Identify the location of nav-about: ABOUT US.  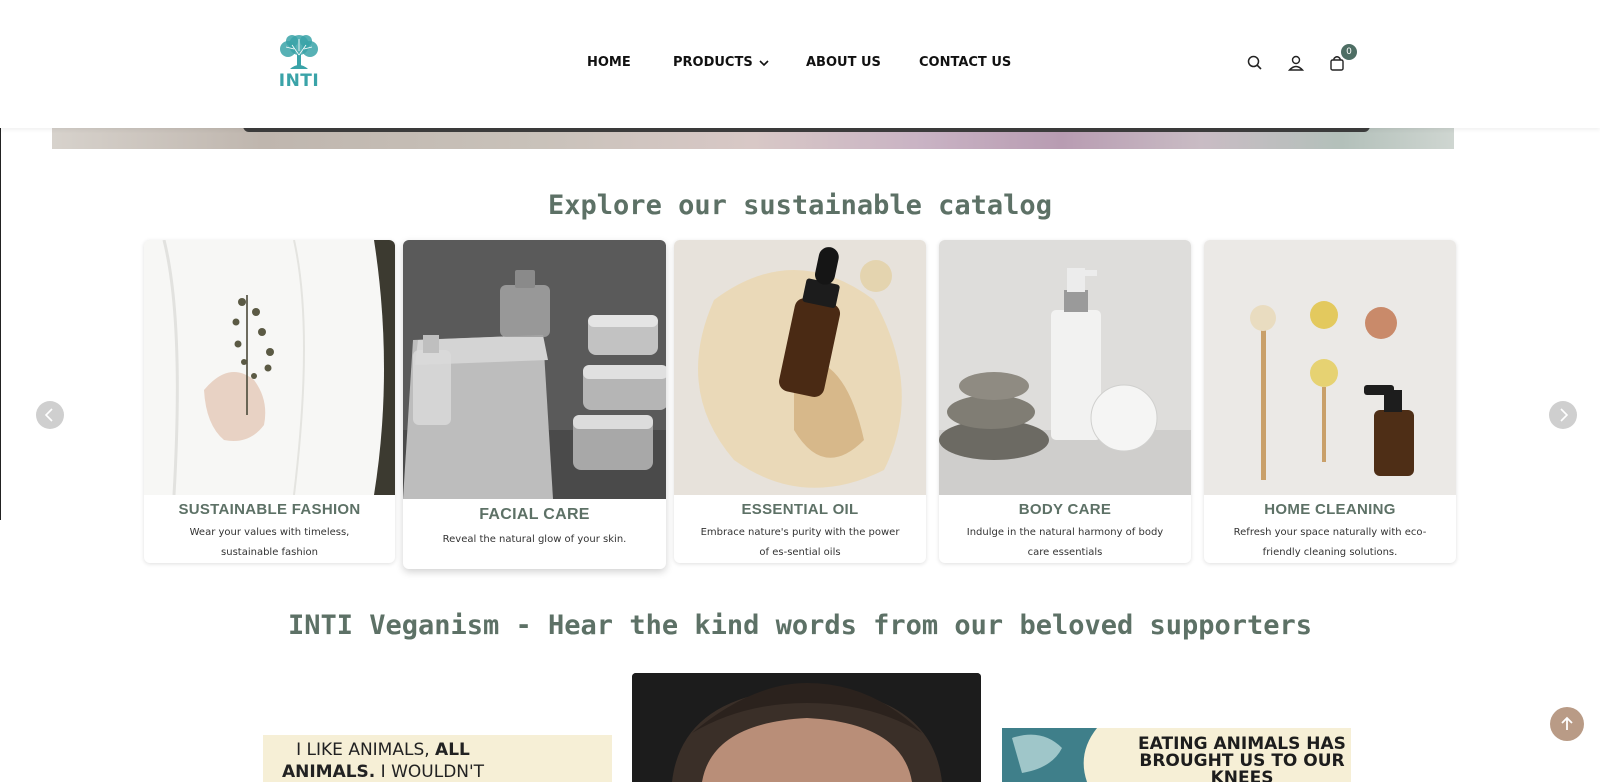
(843, 62).